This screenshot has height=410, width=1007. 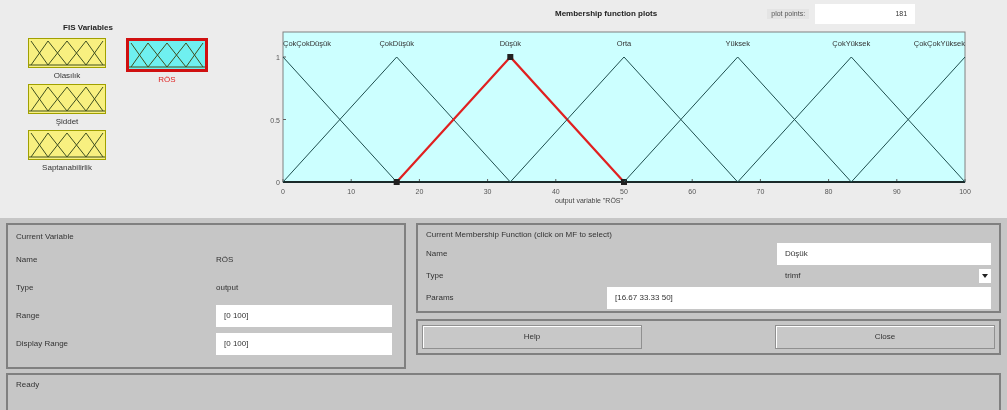 What do you see at coordinates (67, 168) in the screenshot?
I see `variable-name: Saptanabilirlik` at bounding box center [67, 168].